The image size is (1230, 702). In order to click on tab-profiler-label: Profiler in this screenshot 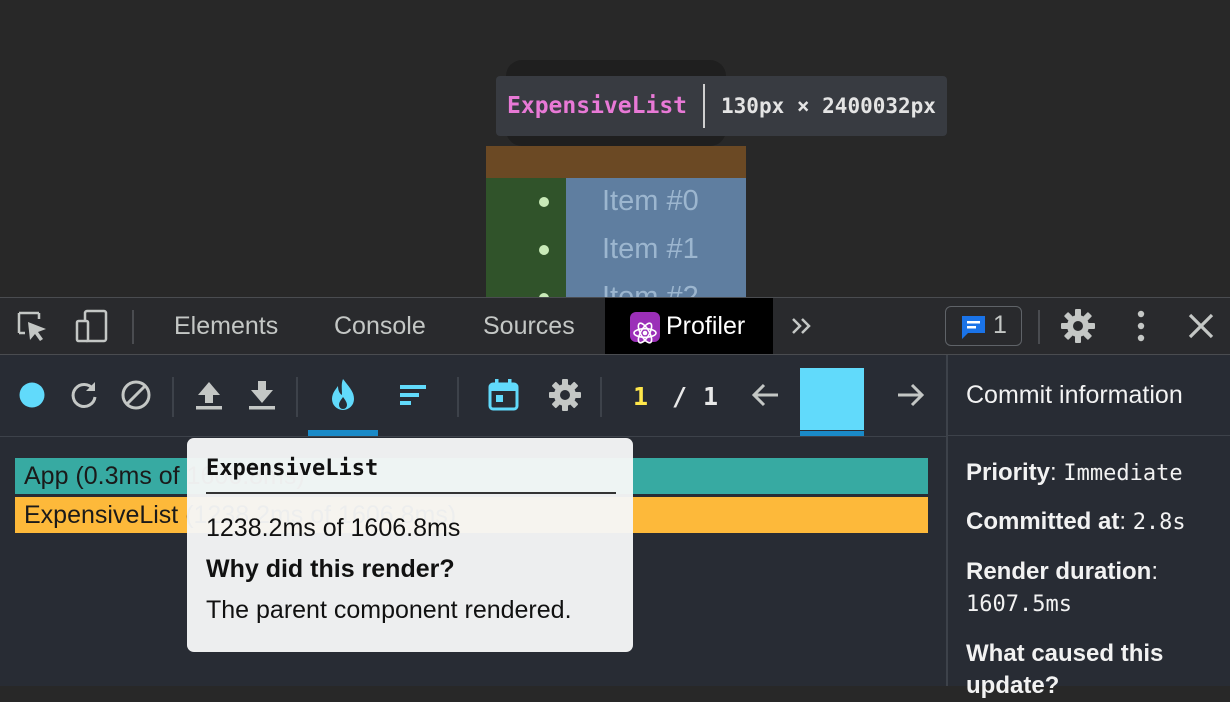, I will do `click(706, 326)`.